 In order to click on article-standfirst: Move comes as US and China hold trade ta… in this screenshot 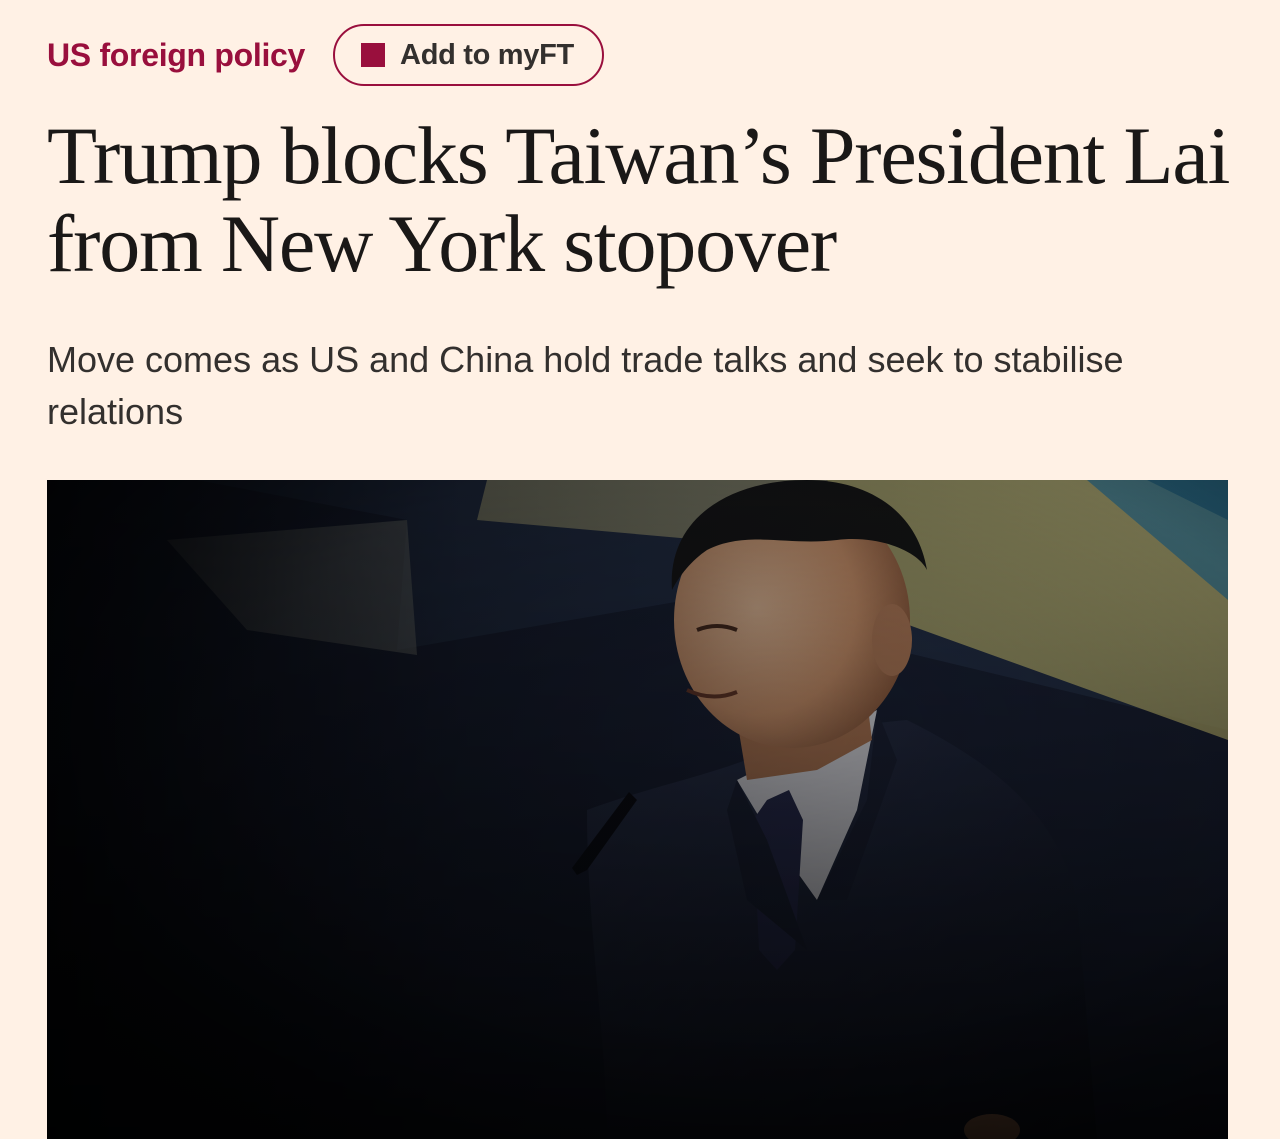, I will do `click(585, 385)`.